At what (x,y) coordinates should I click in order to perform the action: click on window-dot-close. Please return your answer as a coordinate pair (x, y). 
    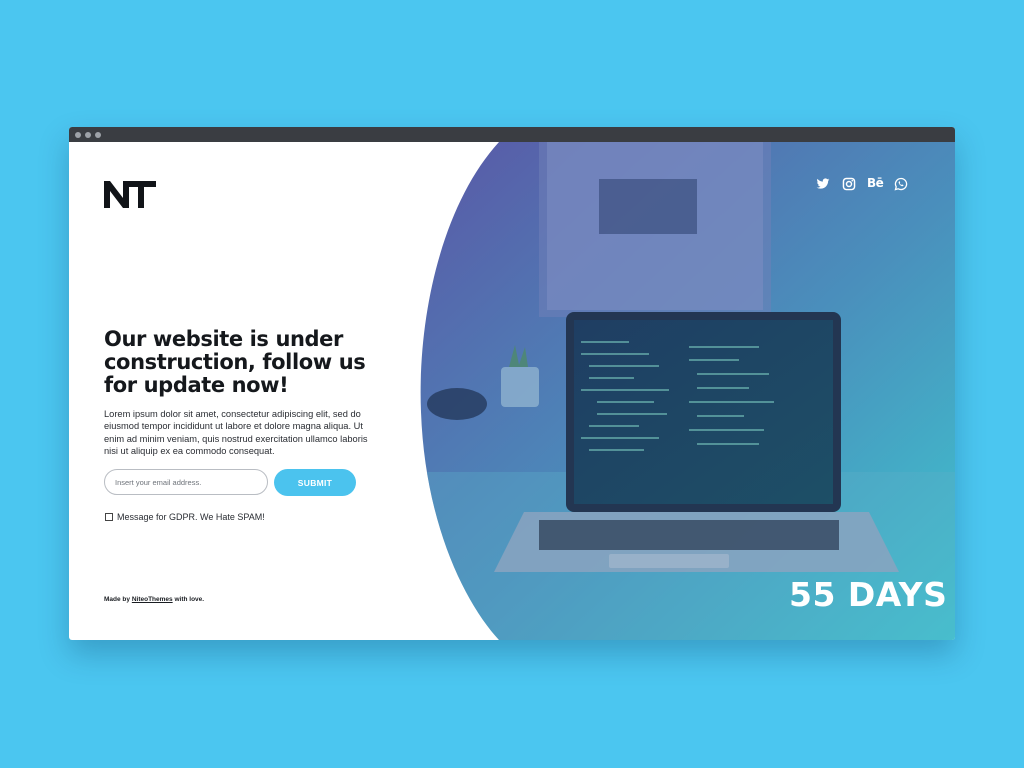
    Looking at the image, I should click on (78, 135).